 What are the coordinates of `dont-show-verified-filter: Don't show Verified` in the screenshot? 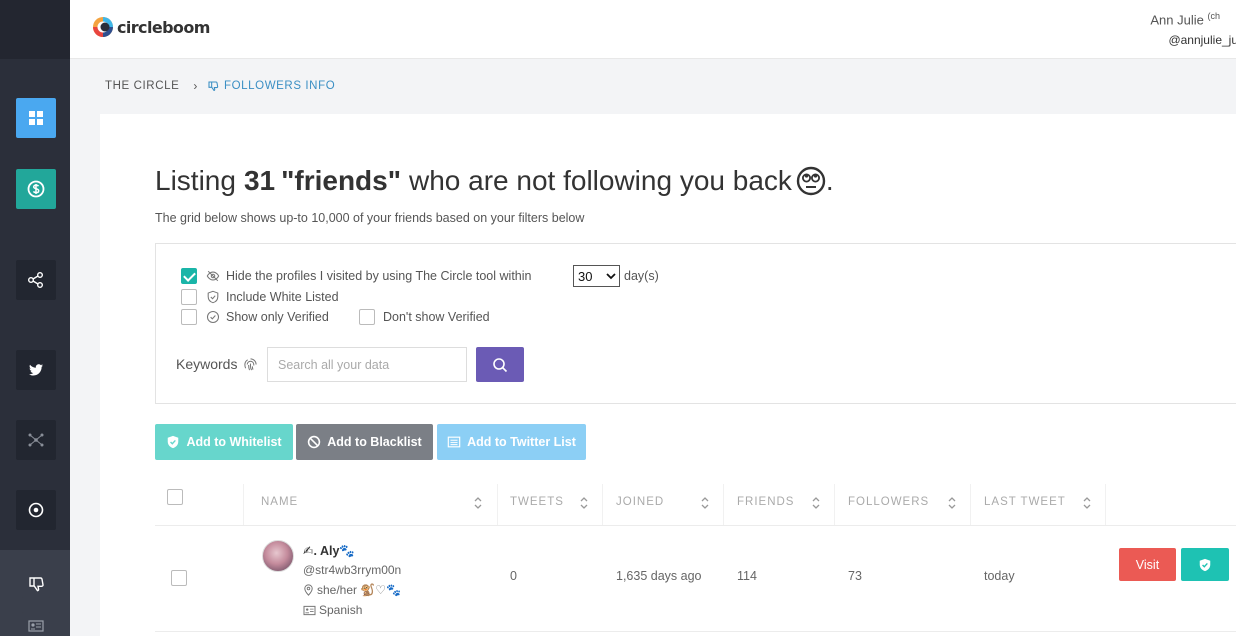 It's located at (436, 317).